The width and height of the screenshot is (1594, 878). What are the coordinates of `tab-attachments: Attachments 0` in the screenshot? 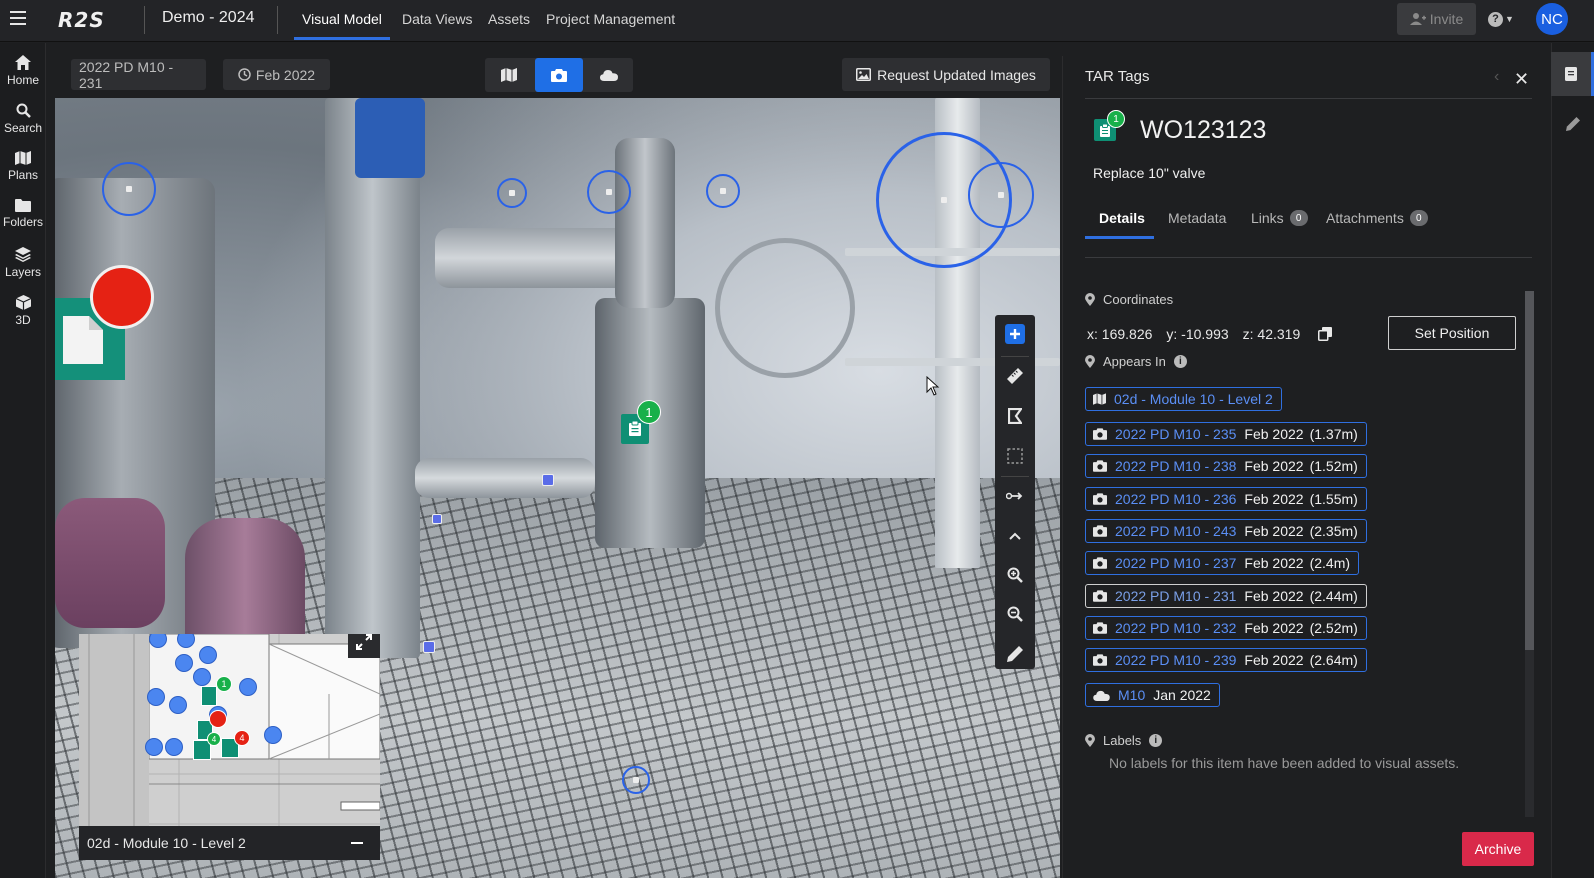 It's located at (1377, 218).